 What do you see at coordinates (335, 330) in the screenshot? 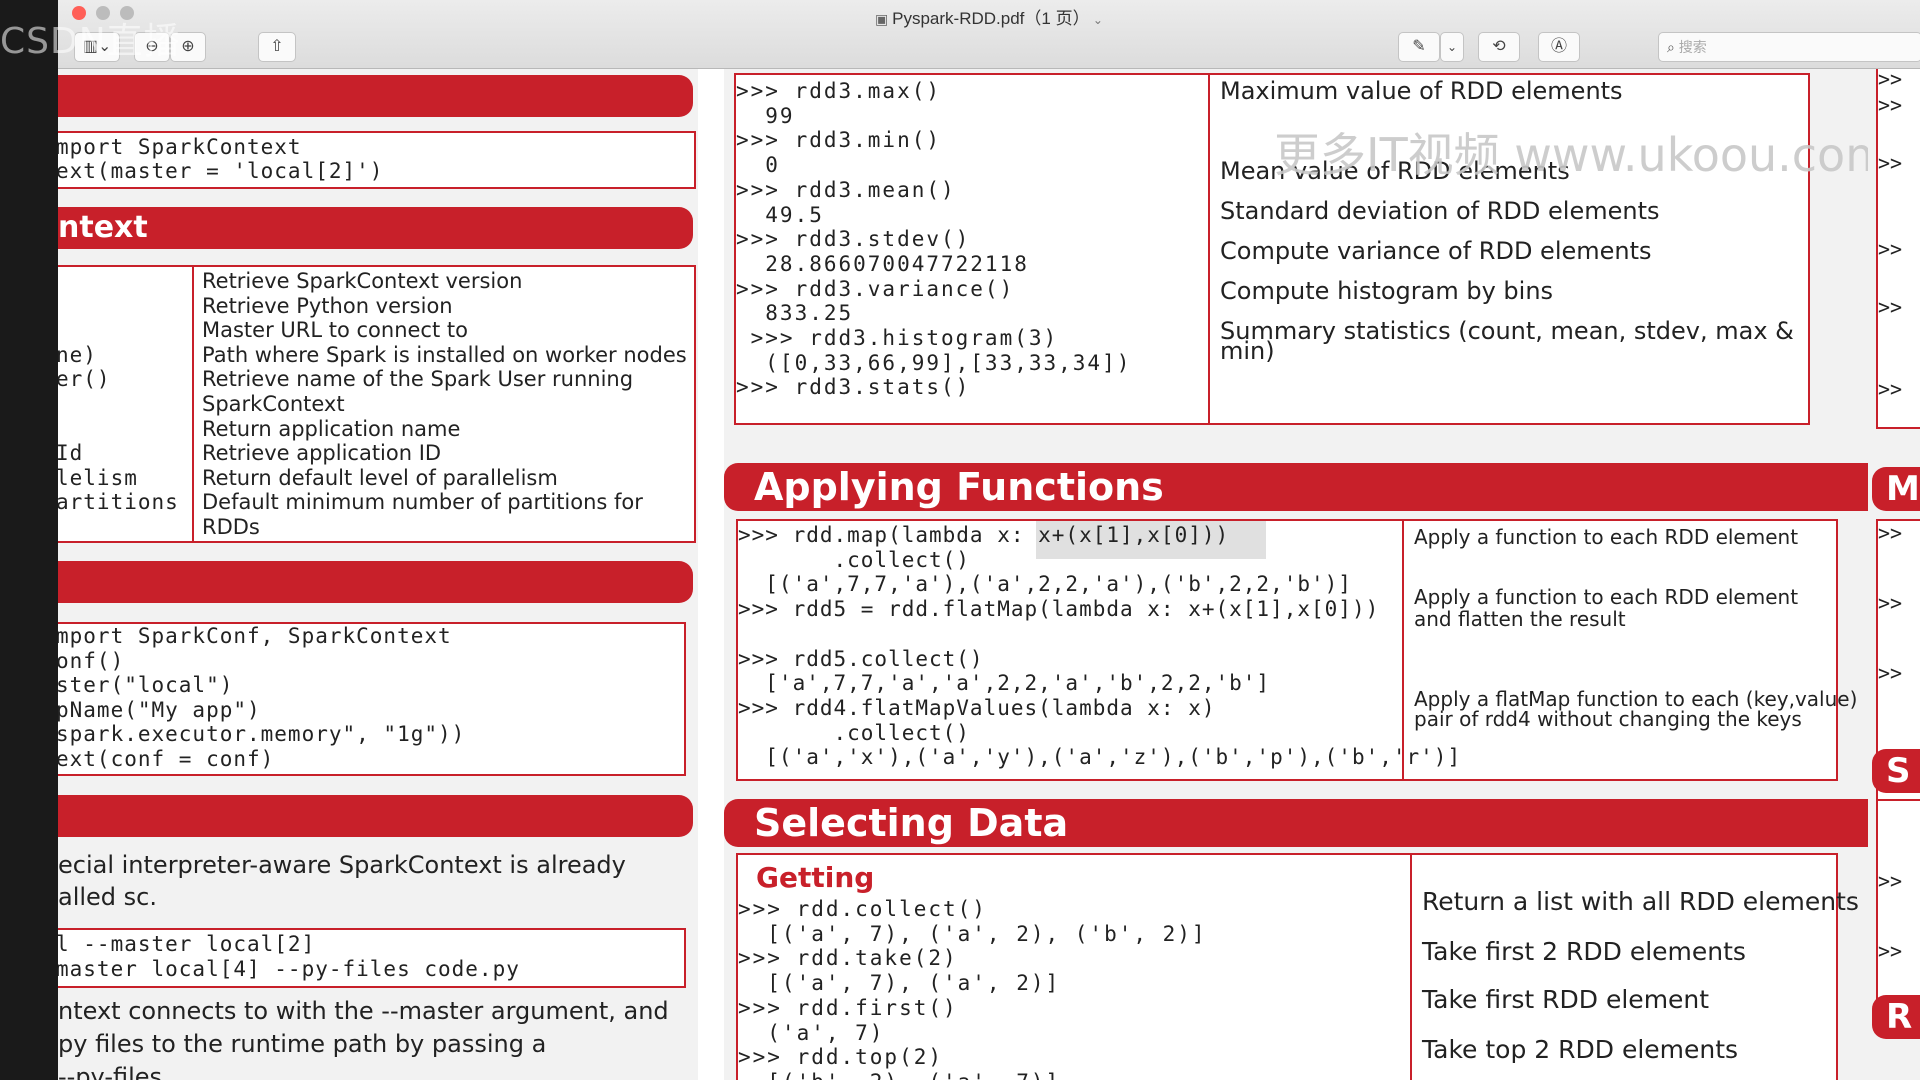
I see `table-description: Master URL to connect to` at bounding box center [335, 330].